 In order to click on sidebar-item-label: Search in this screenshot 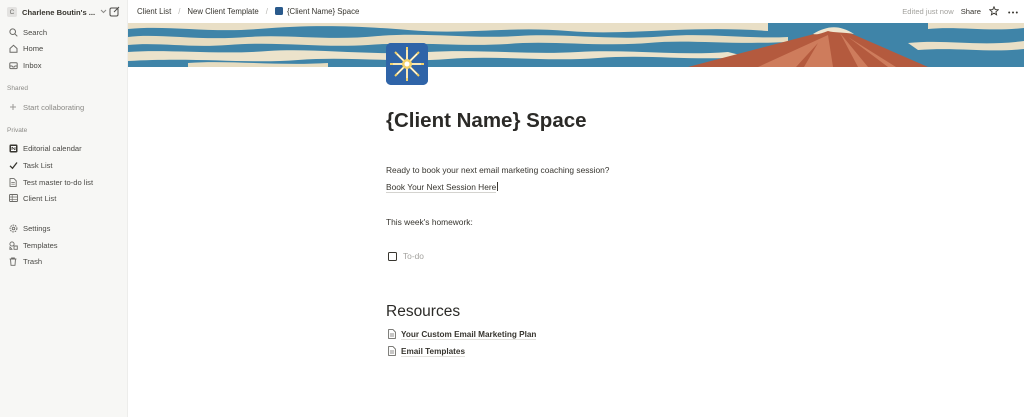, I will do `click(35, 32)`.